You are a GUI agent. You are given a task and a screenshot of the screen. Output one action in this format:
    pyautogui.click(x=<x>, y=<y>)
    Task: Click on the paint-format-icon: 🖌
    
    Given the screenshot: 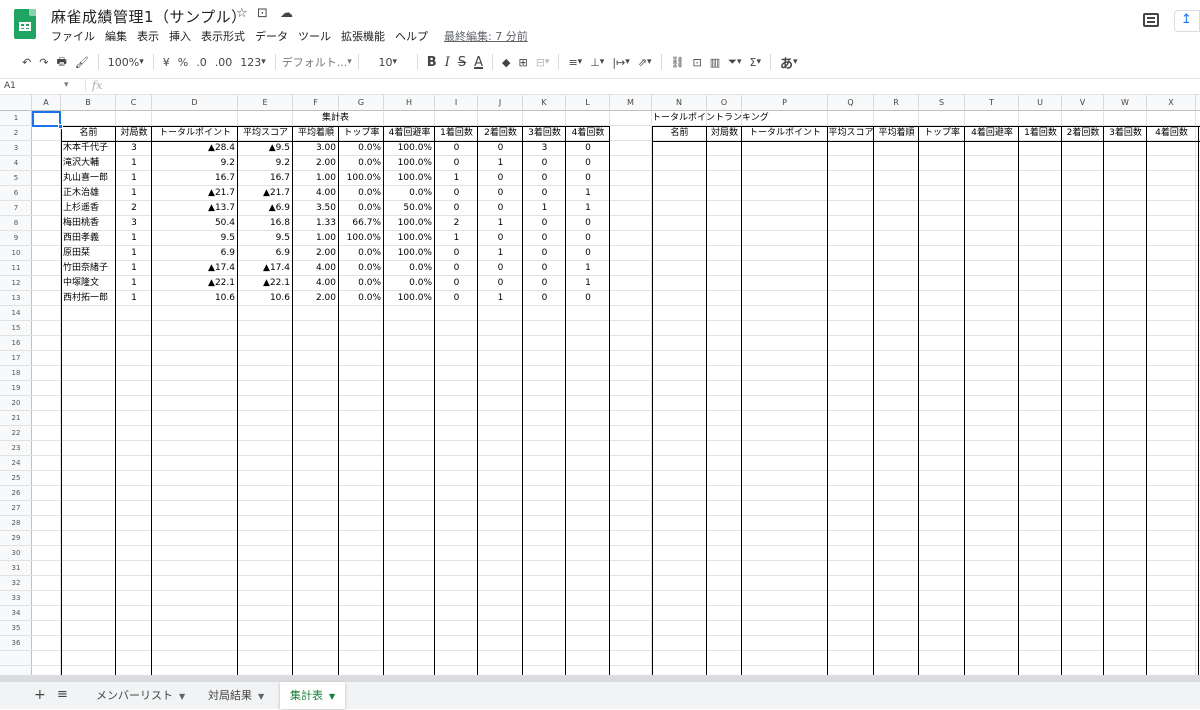 What is the action you would take?
    pyautogui.click(x=82, y=62)
    